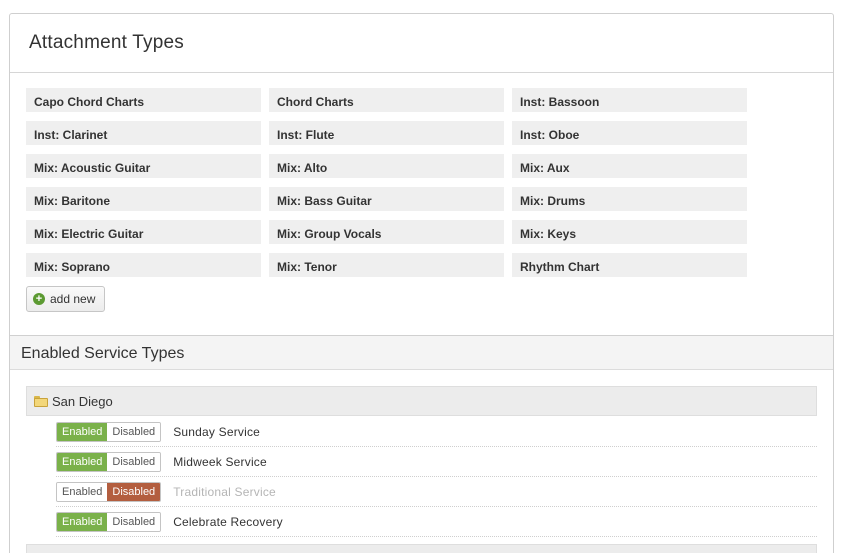 The width and height of the screenshot is (848, 553). Describe the element at coordinates (386, 265) in the screenshot. I see `attachment-type-item: Mix: Tenor` at that location.